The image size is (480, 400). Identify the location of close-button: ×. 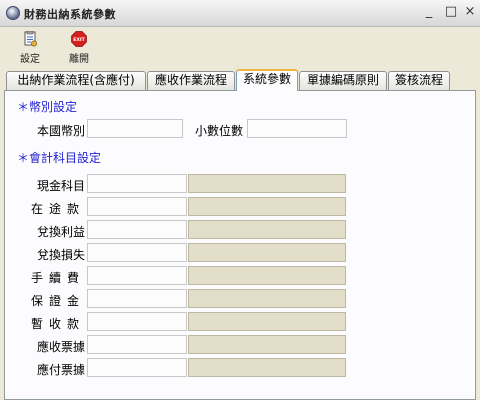
(470, 13).